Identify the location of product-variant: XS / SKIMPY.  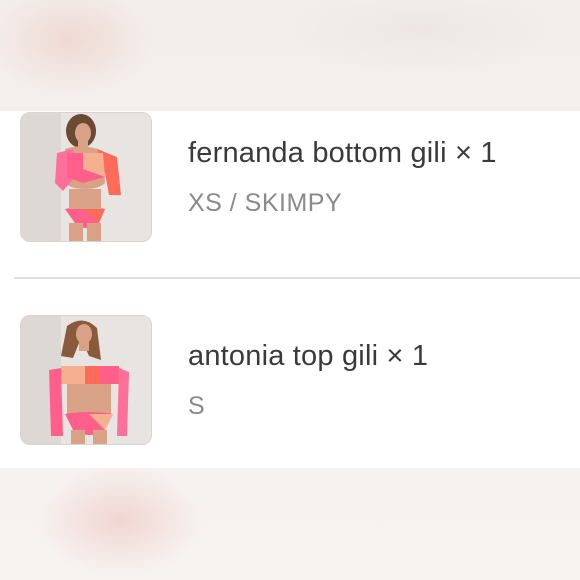
(265, 203).